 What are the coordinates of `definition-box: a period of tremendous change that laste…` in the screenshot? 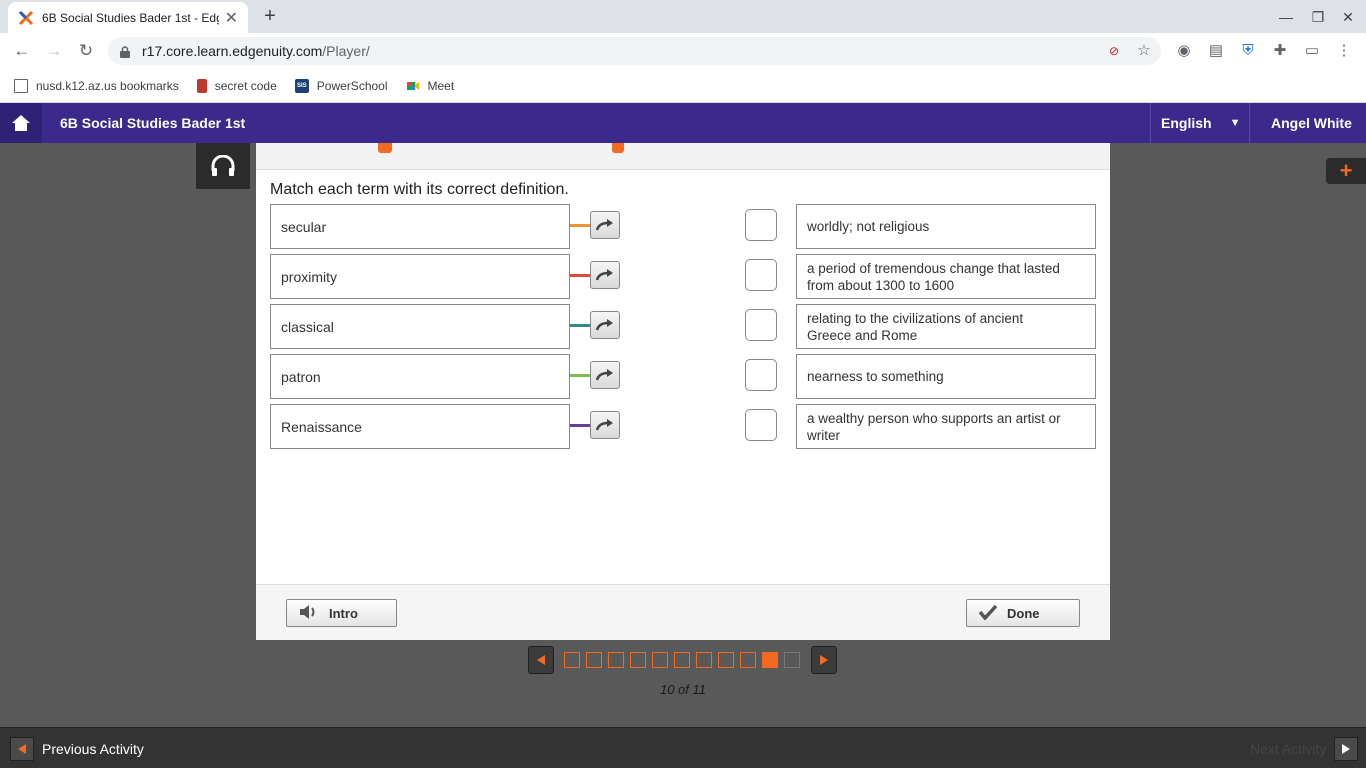 It's located at (946, 276).